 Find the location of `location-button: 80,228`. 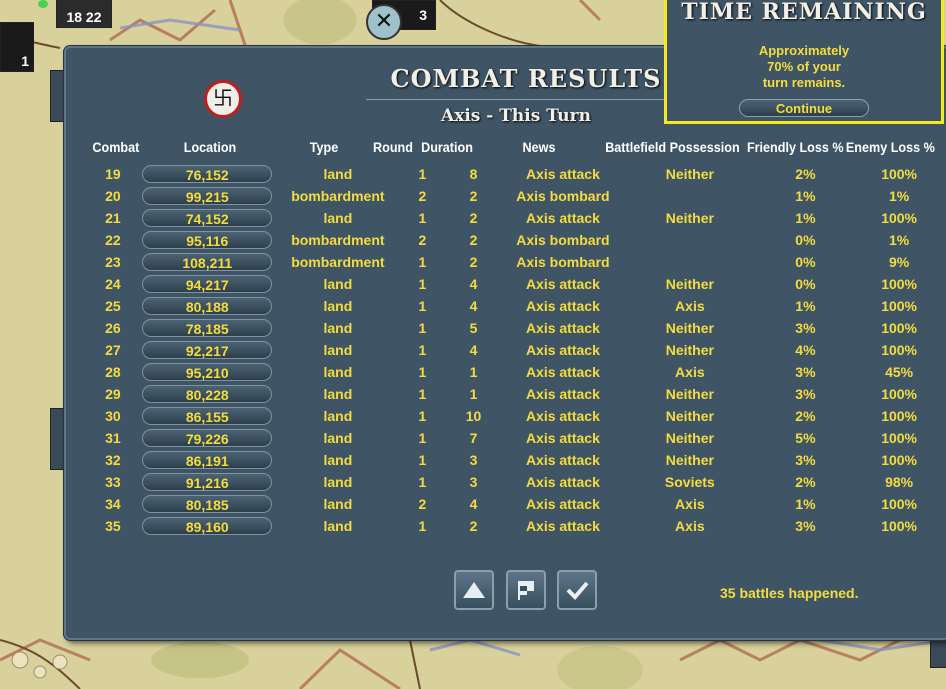

location-button: 80,228 is located at coordinates (207, 394).